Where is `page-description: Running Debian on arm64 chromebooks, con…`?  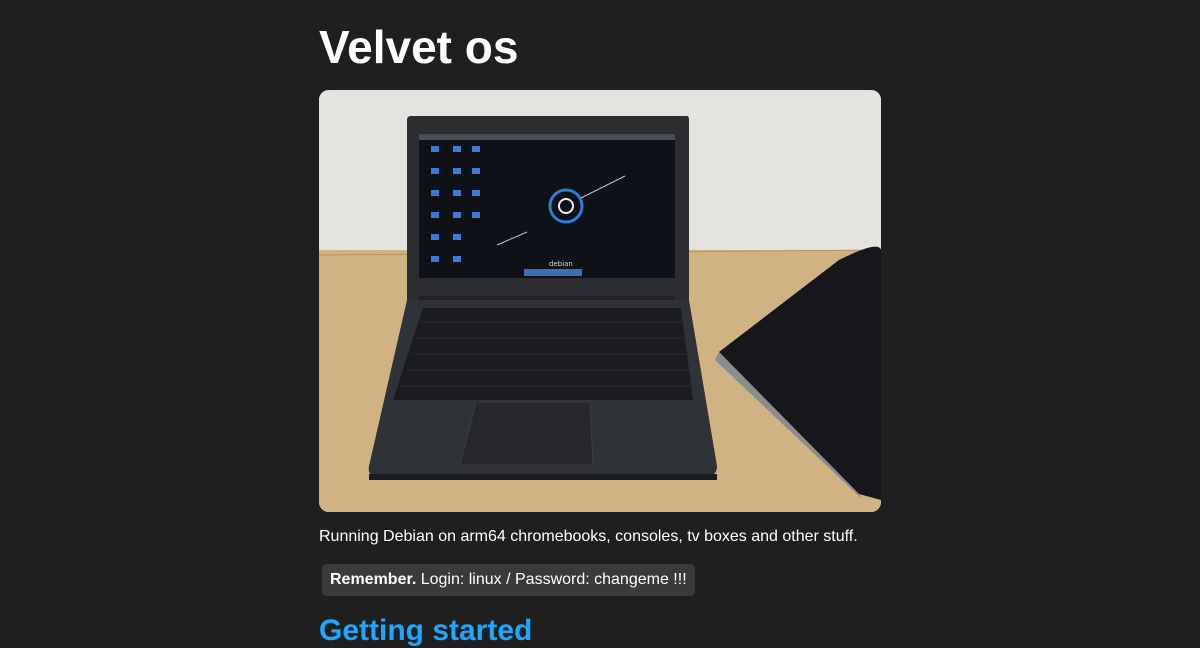
page-description: Running Debian on arm64 chromebooks, con… is located at coordinates (588, 536).